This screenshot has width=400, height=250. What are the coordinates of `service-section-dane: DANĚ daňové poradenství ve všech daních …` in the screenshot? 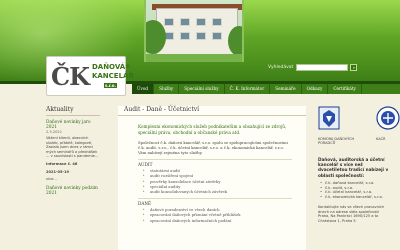 It's located at (215, 210).